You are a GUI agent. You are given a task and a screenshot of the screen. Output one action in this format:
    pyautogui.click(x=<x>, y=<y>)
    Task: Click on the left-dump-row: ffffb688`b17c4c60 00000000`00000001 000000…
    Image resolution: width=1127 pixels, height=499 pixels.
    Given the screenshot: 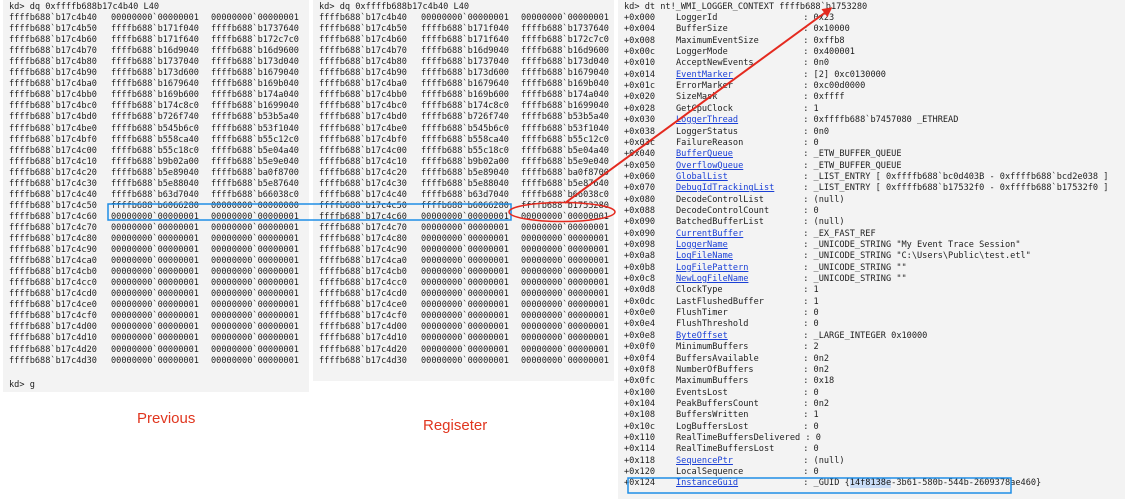 What is the action you would take?
    pyautogui.click(x=154, y=217)
    